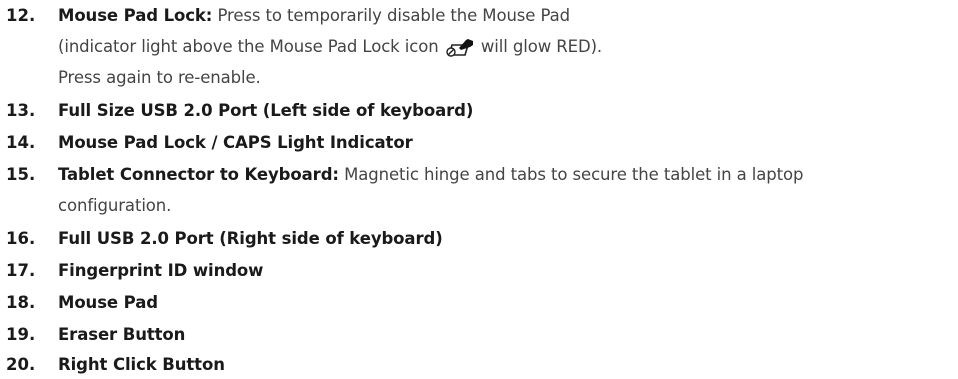 This screenshot has height=379, width=958. I want to click on item-line: Mouse Pad, so click(108, 303).